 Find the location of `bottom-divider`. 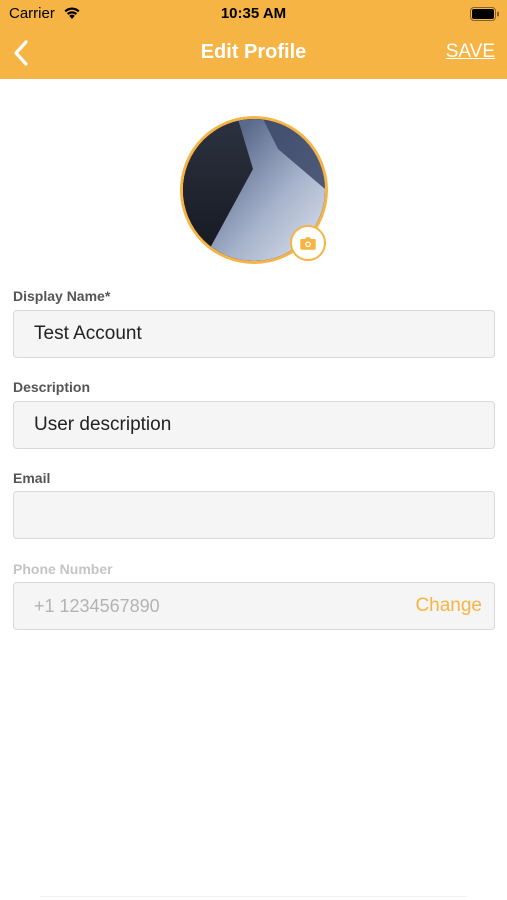

bottom-divider is located at coordinates (253, 896).